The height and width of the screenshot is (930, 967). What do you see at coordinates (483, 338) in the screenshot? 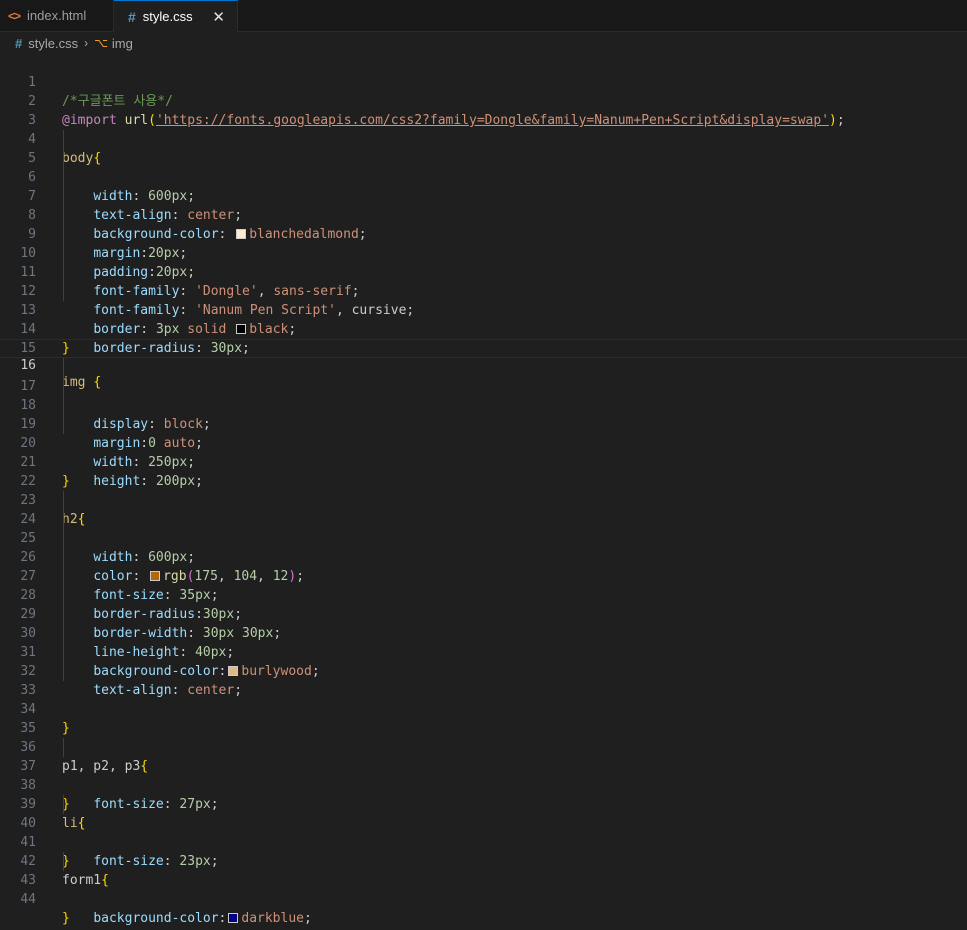
I see `code-line: 15` at bounding box center [483, 338].